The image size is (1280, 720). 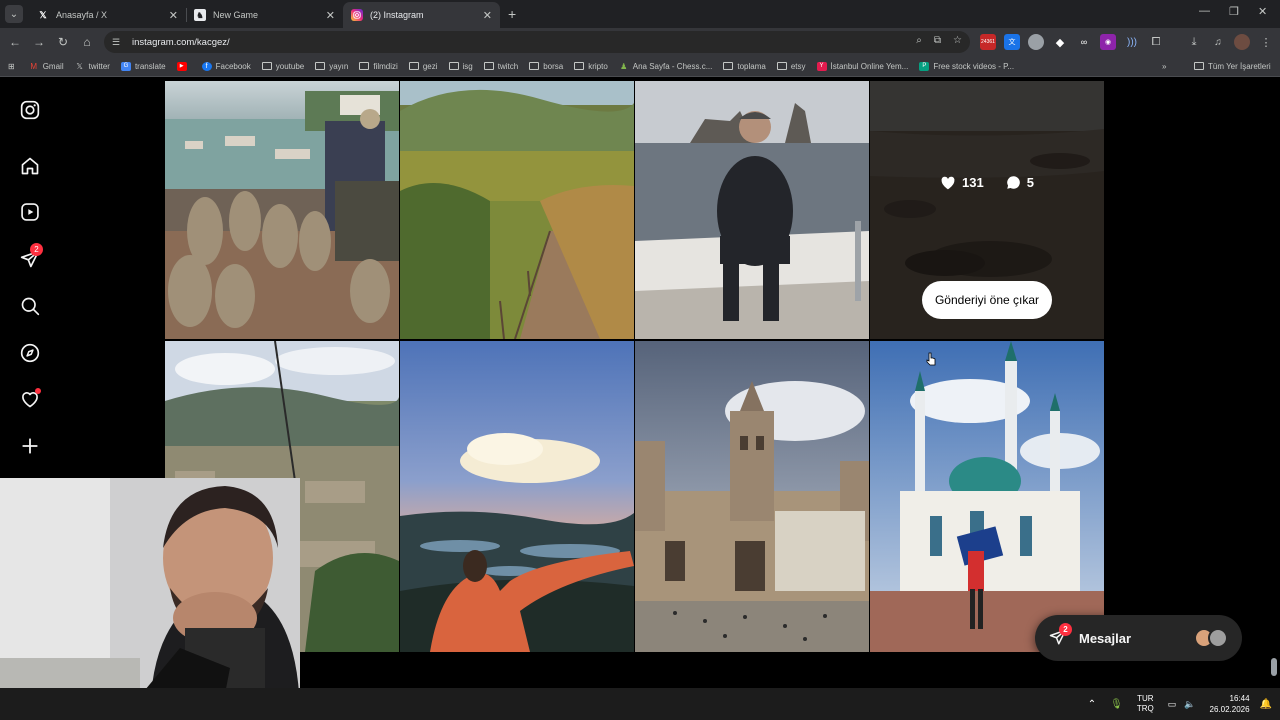 What do you see at coordinates (924, 66) in the screenshot?
I see `pexels-icon: P` at bounding box center [924, 66].